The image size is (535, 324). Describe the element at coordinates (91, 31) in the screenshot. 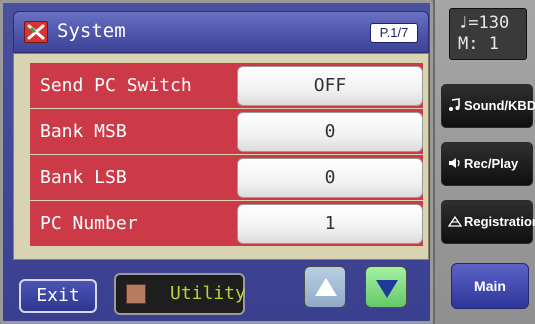

I see `page-title: System` at that location.